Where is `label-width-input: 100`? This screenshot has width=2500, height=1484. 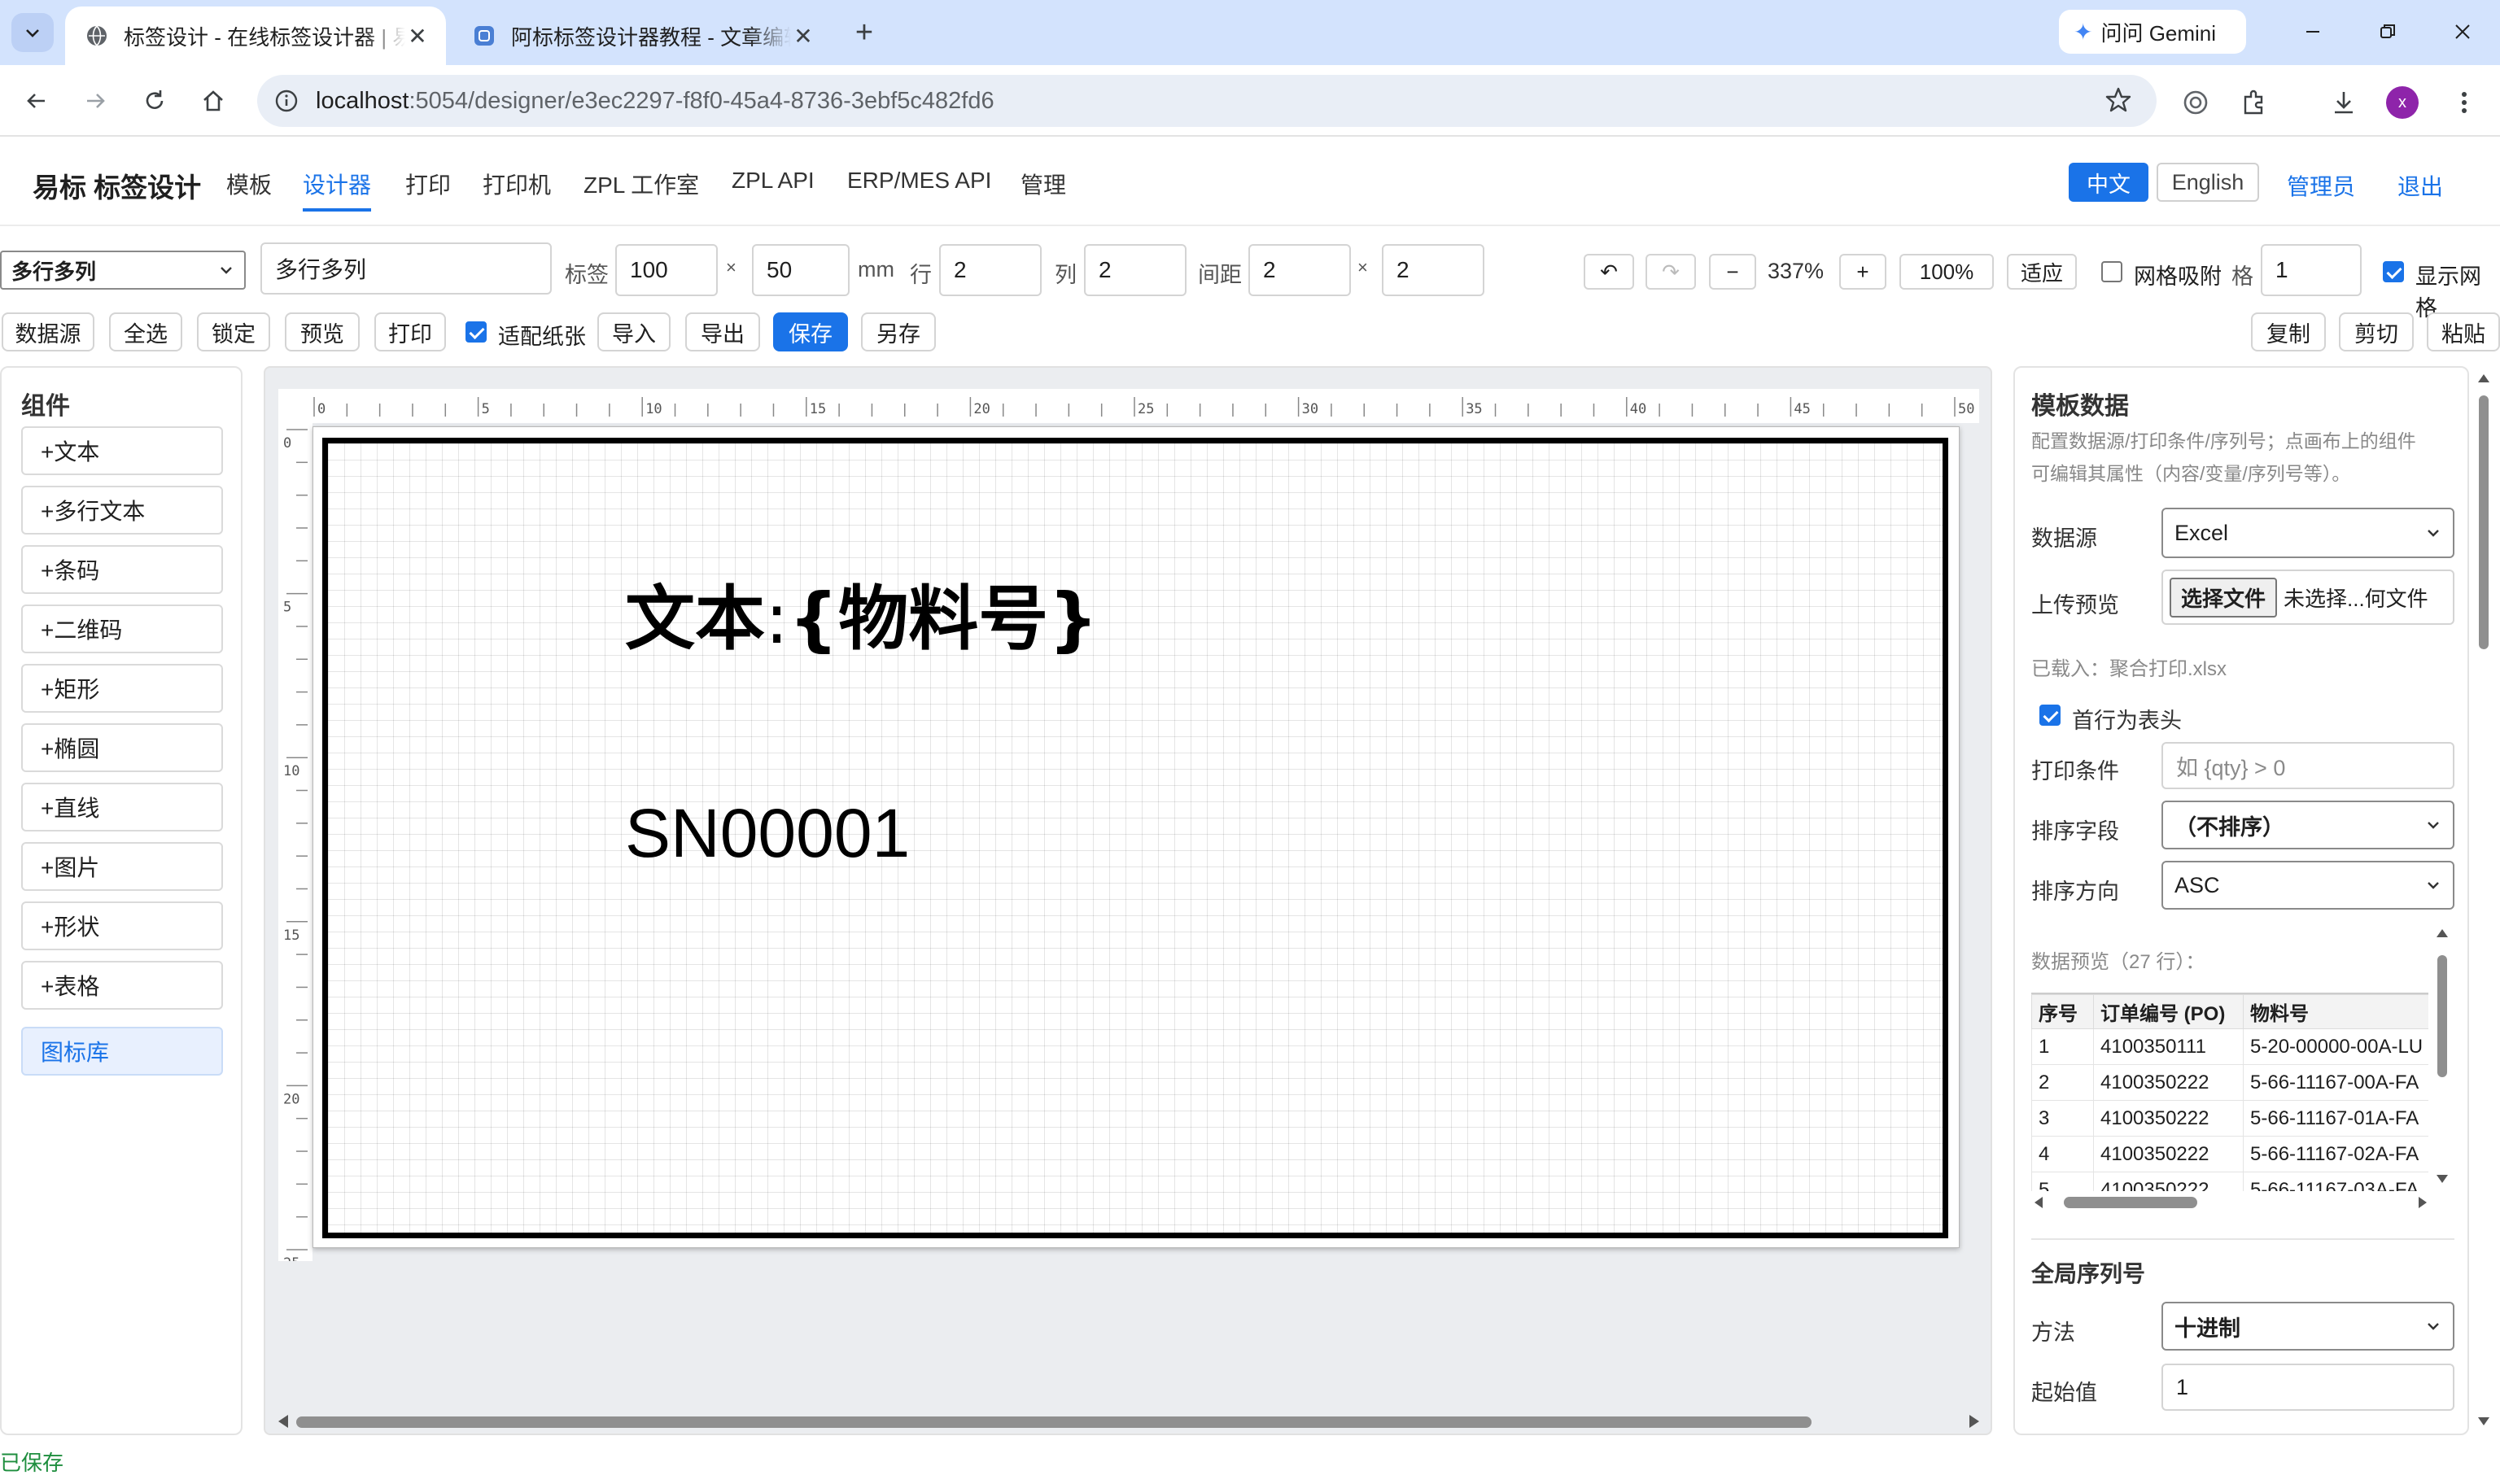 label-width-input: 100 is located at coordinates (666, 270).